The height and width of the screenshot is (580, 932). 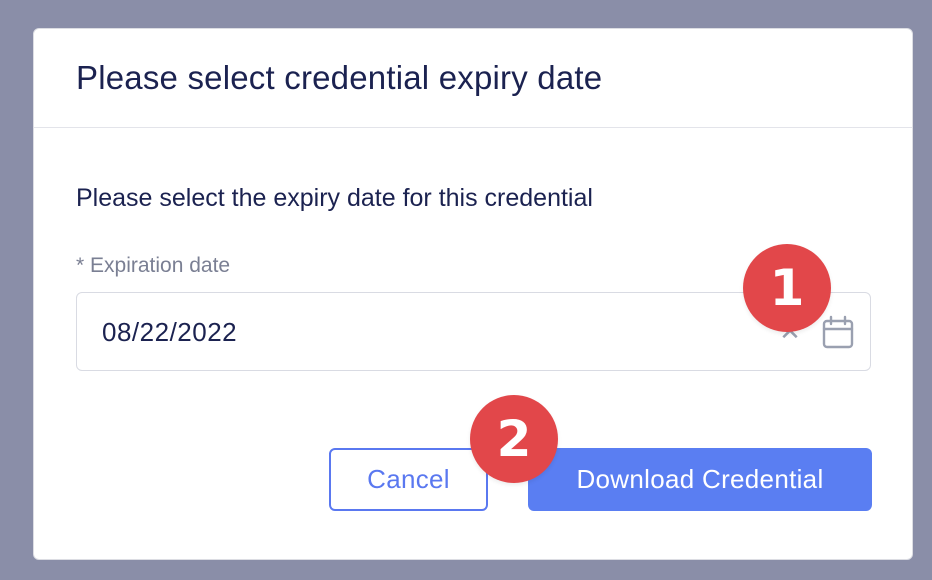 I want to click on step-badge-1: 1, so click(x=787, y=288).